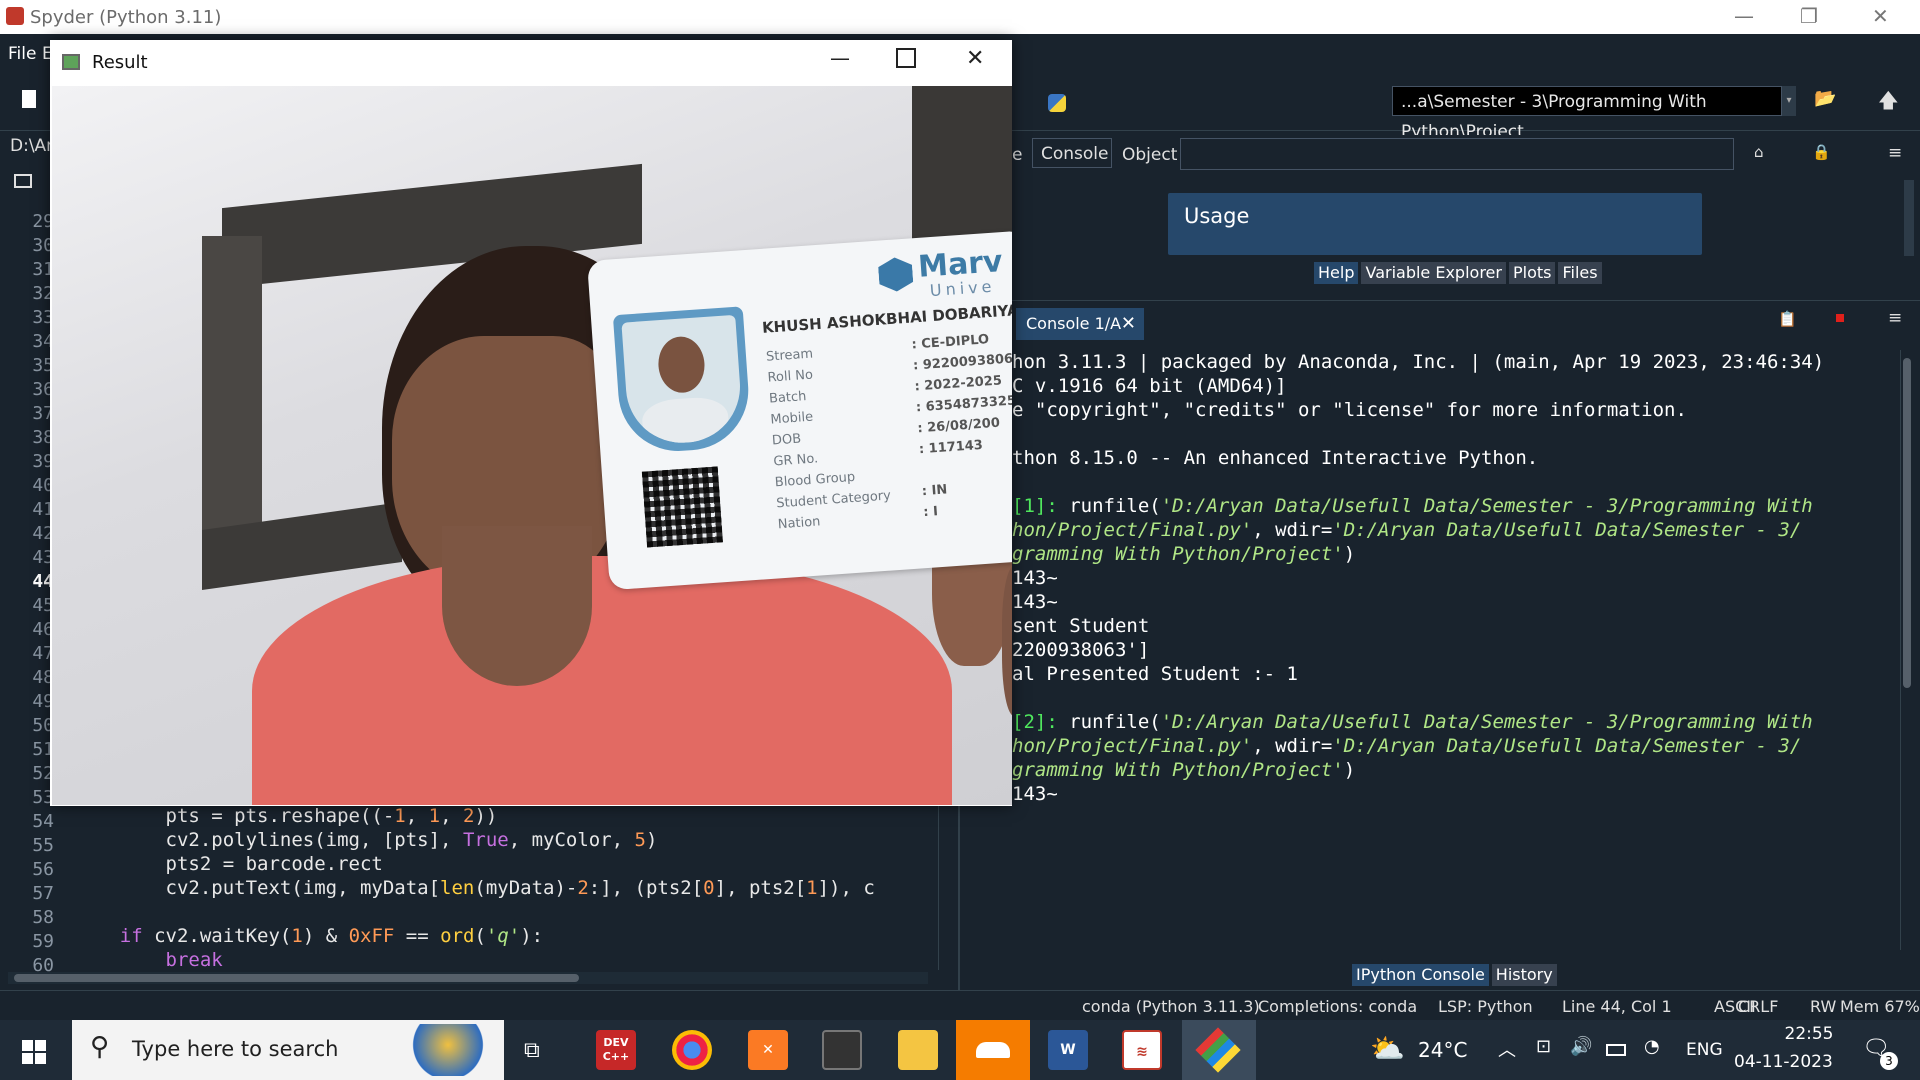  What do you see at coordinates (960, 17) in the screenshot?
I see `spyder-title-bar: Spyder (Python 3.11) — ❐ ✕` at bounding box center [960, 17].